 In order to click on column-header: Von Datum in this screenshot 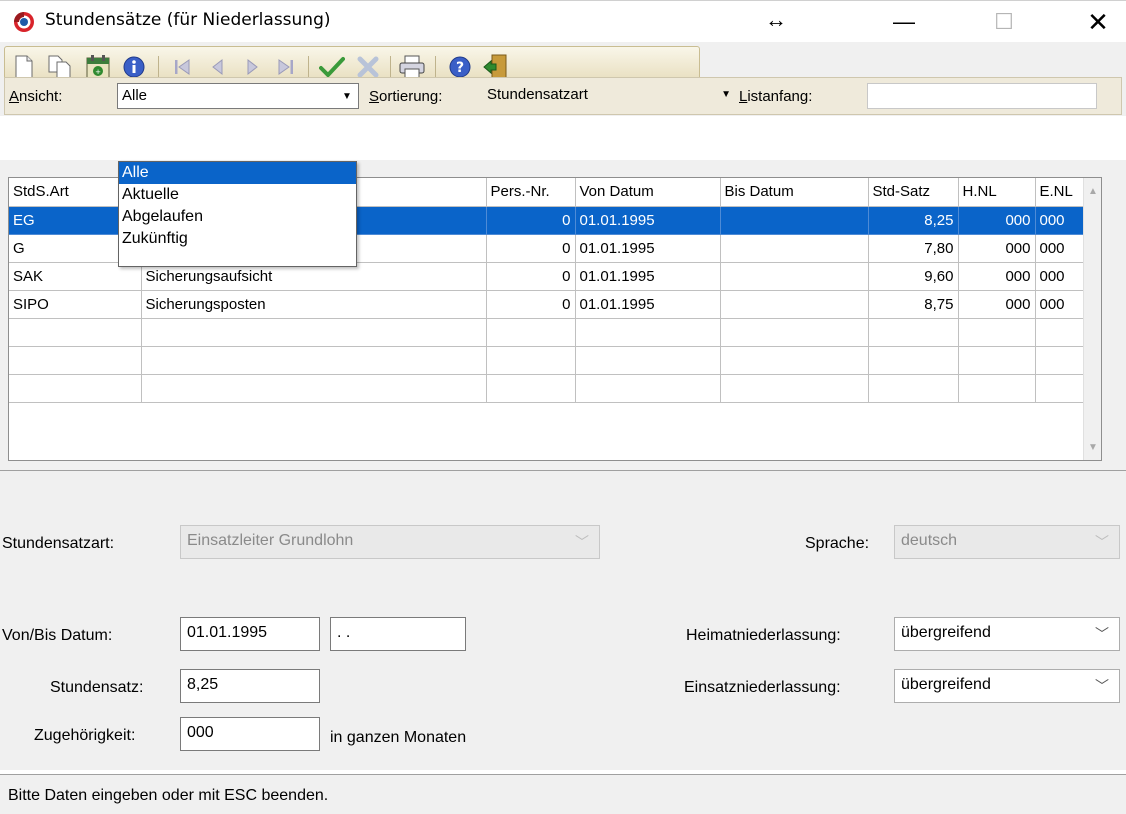, I will do `click(648, 192)`.